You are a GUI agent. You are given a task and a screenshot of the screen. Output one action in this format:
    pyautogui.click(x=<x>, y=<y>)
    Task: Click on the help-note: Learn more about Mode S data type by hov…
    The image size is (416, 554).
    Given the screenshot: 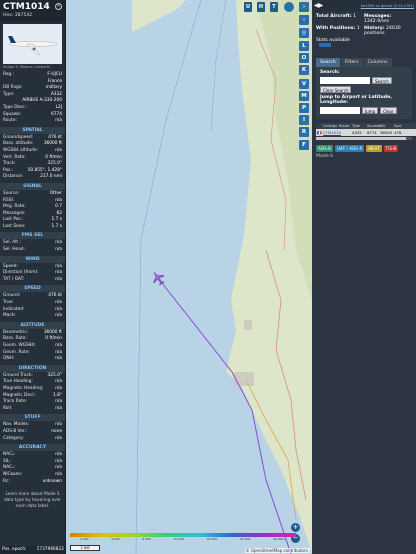 What is the action you would take?
    pyautogui.click(x=32, y=500)
    